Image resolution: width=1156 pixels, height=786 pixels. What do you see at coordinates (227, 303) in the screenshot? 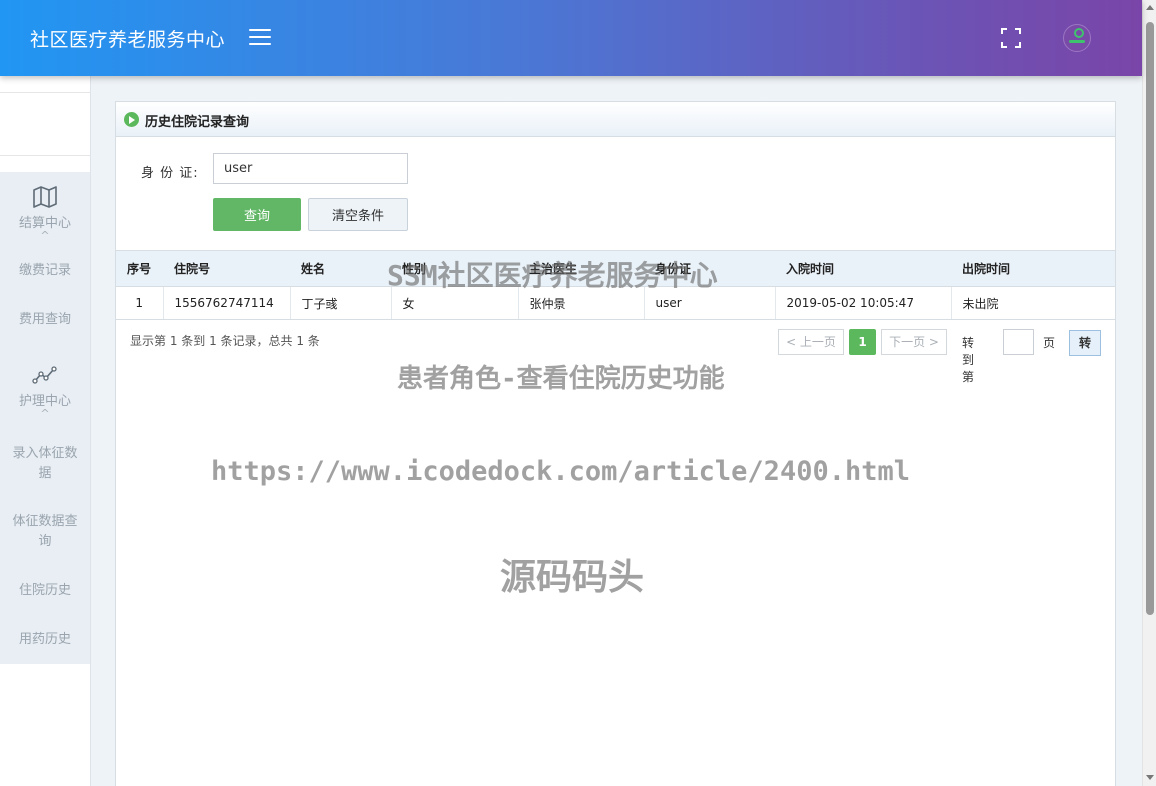
I see `table-cell: 1556762747114` at bounding box center [227, 303].